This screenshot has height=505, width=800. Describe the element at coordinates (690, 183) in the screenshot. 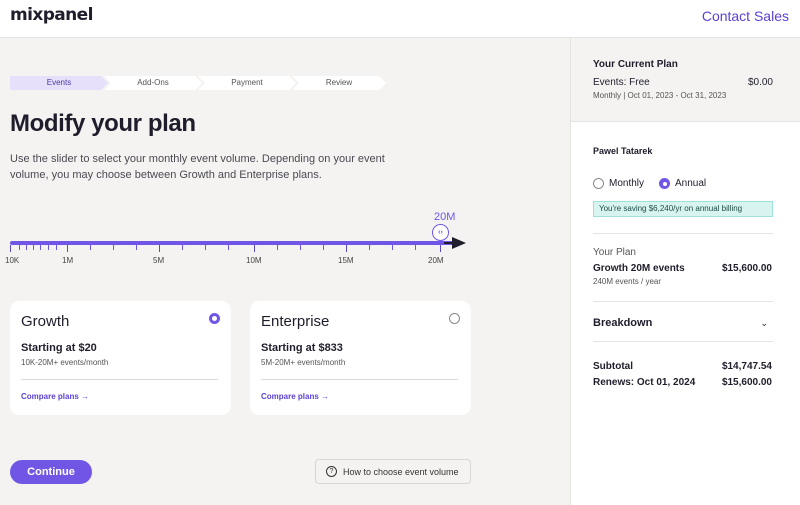

I see `annual-label: Annual` at that location.